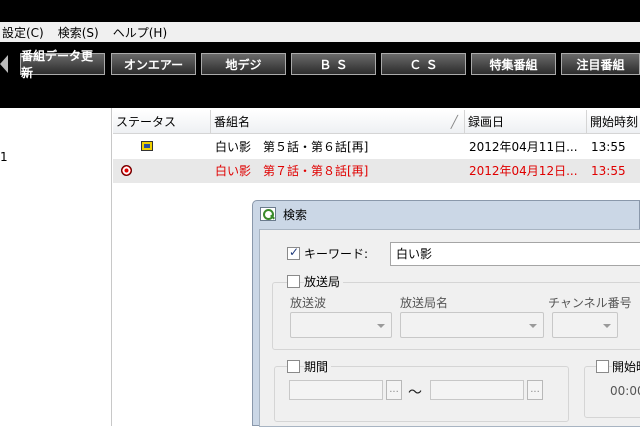  What do you see at coordinates (126, 170) in the screenshot?
I see `record-icon` at bounding box center [126, 170].